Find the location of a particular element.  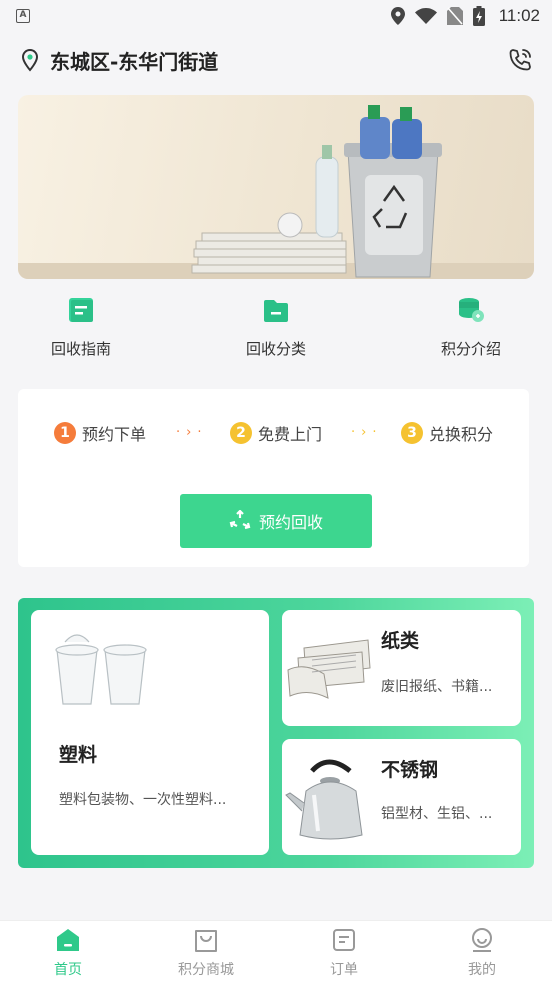

step-arrow-1: ·›· is located at coordinates (192, 432).